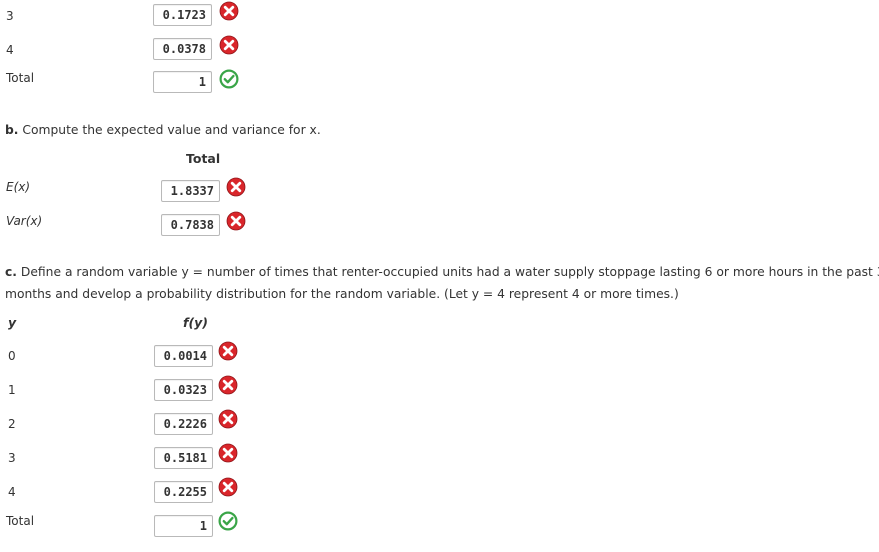  I want to click on fy-answer-input: 0.5181, so click(183, 458).